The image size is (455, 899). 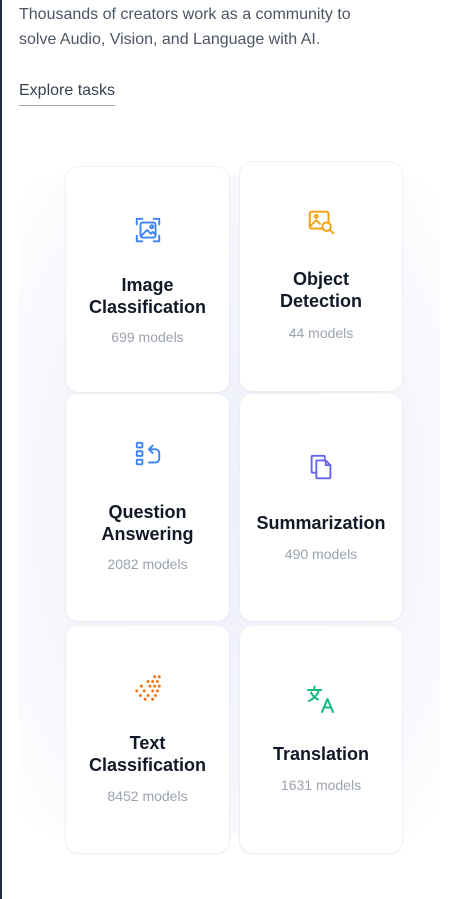 What do you see at coordinates (320, 279) in the screenshot?
I see `task-title-line-1: Object` at bounding box center [320, 279].